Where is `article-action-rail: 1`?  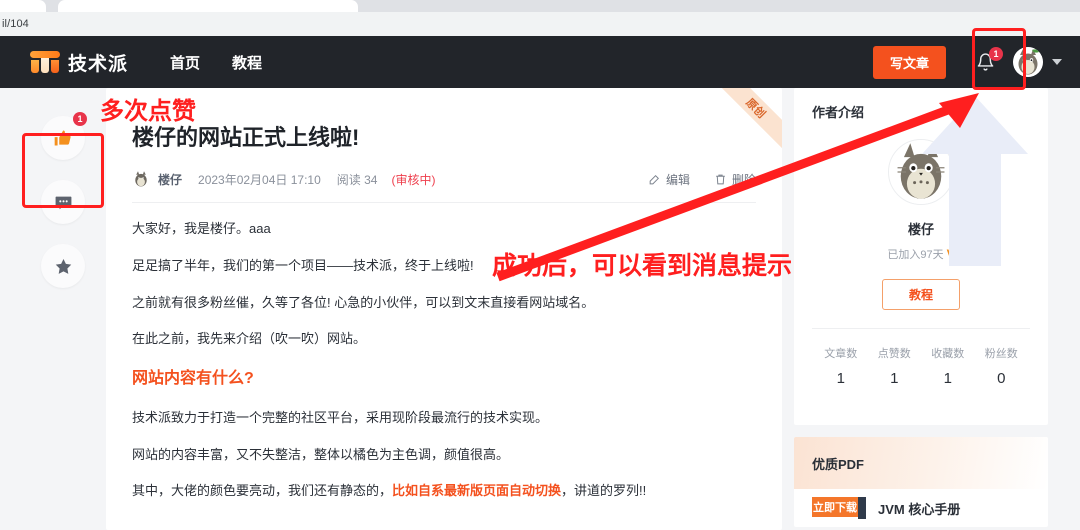 article-action-rail: 1 is located at coordinates (63, 210).